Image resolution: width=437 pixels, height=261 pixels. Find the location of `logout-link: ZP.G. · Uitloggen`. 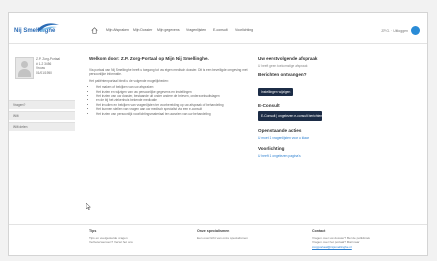

logout-link: ZP.G. · Uitloggen is located at coordinates (394, 31).